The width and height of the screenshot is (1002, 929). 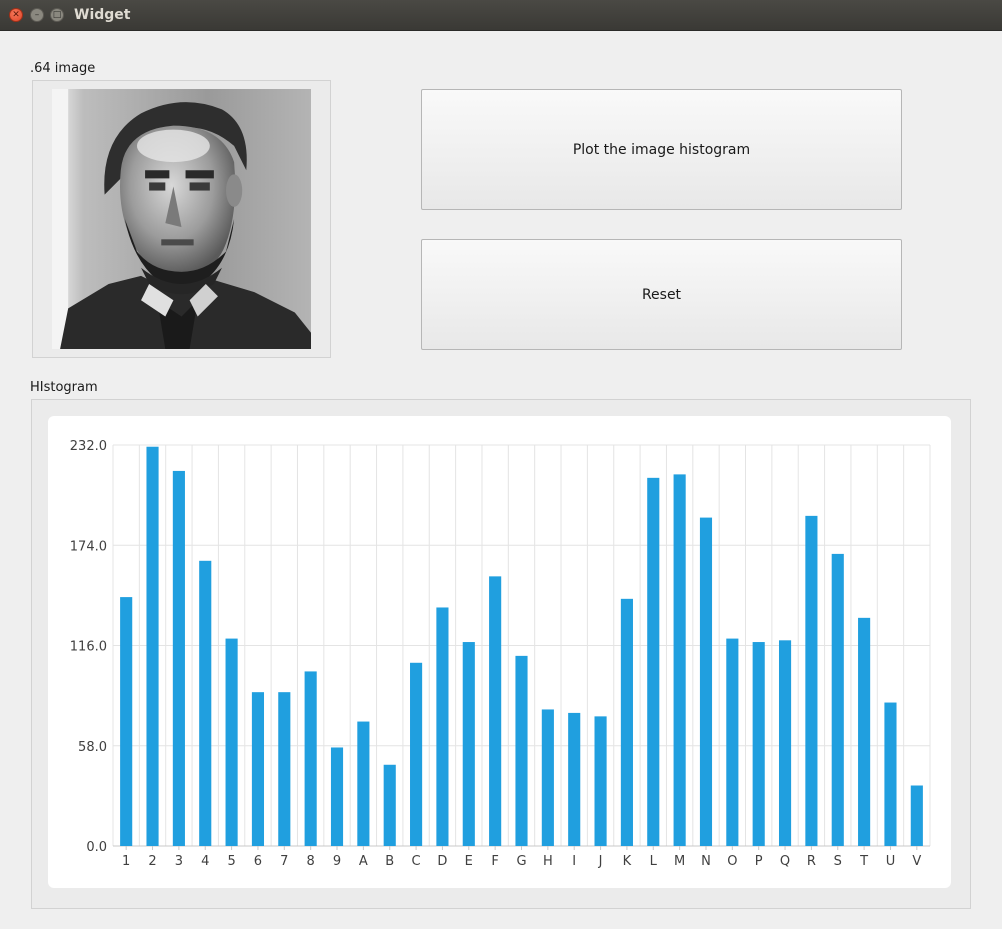 I want to click on maximize-window-button: □, so click(x=57, y=15).